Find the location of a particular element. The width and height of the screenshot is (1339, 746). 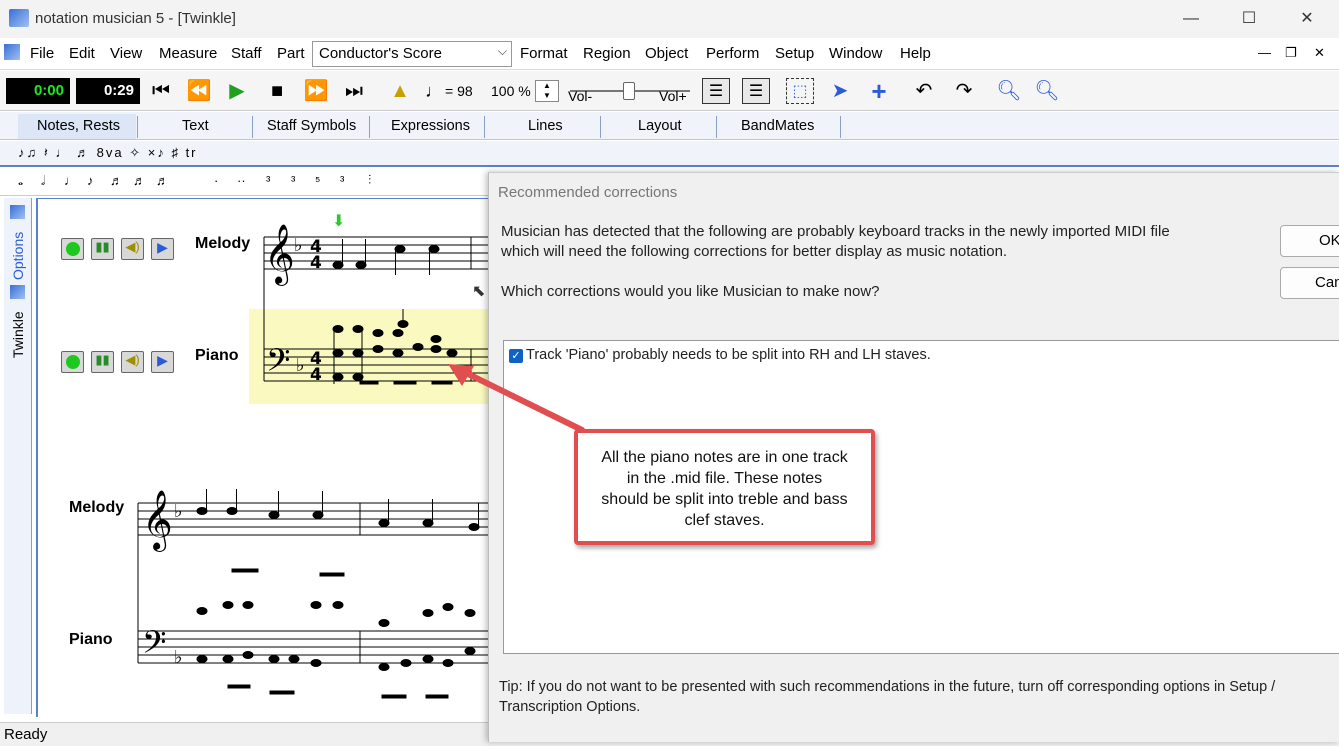

menu-format: Format is located at coordinates (544, 53).